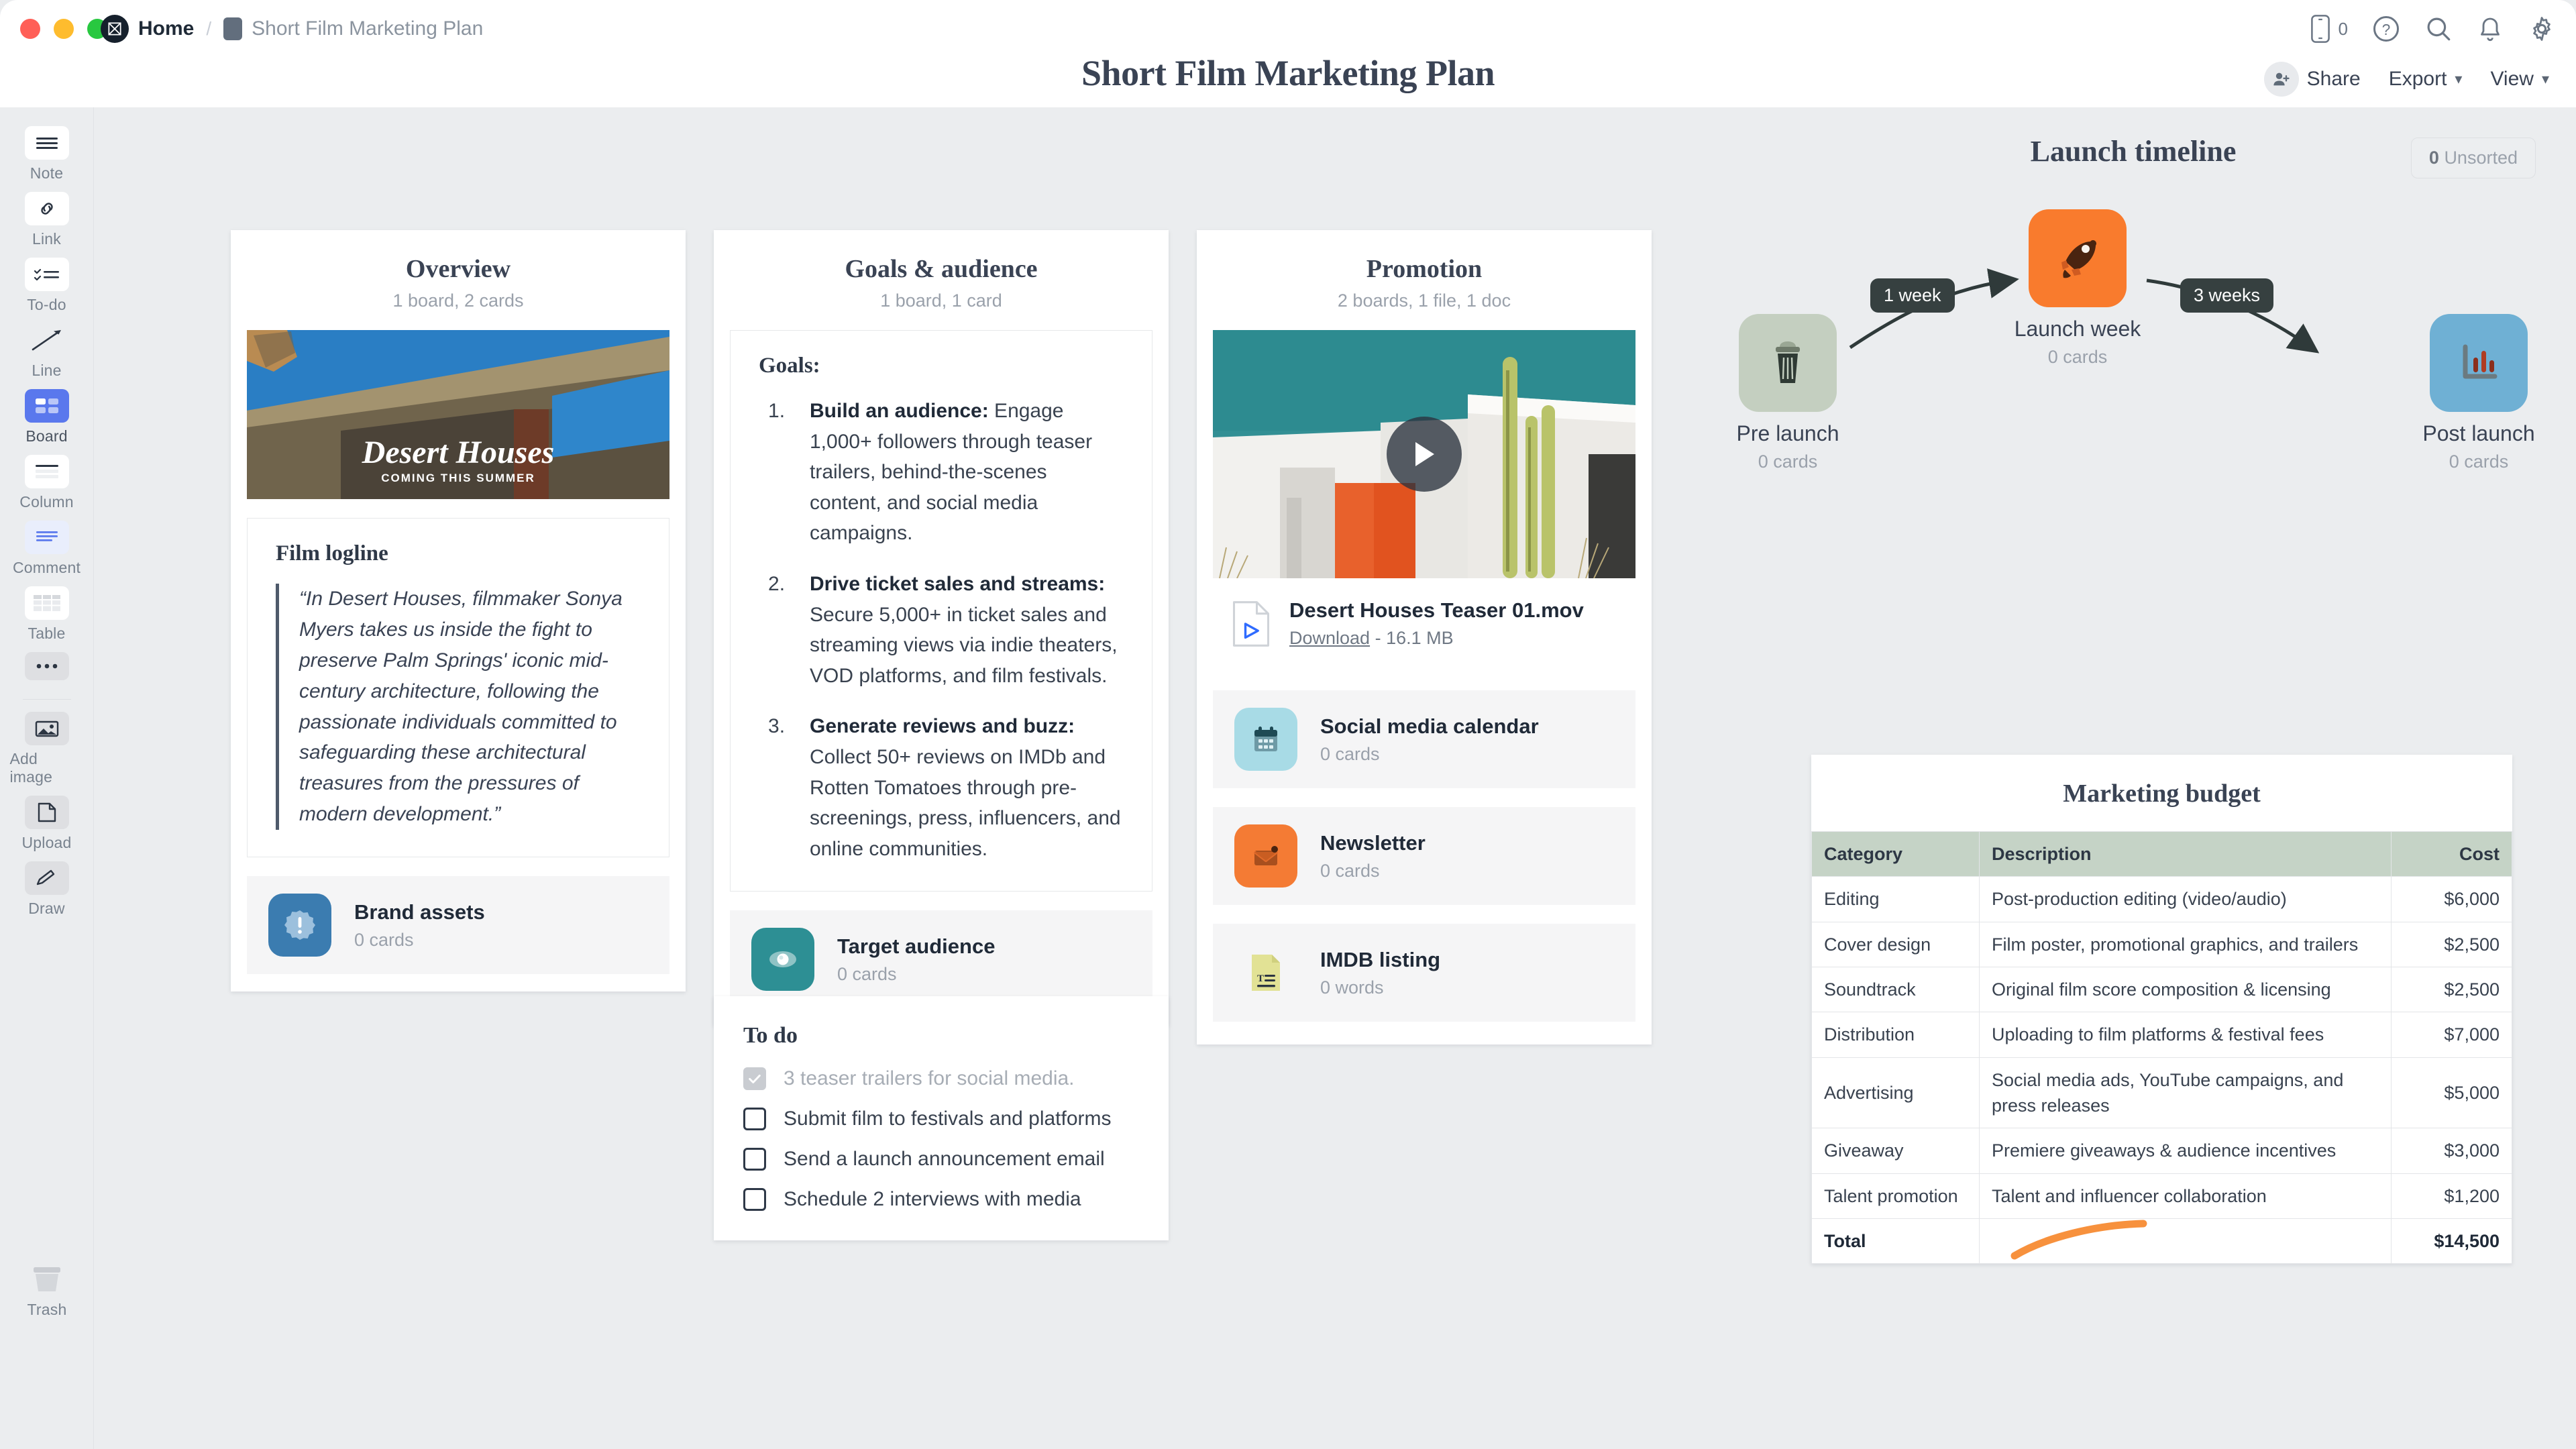 The image size is (2576, 1449). I want to click on orange-underline-annotation, so click(2078, 1240).